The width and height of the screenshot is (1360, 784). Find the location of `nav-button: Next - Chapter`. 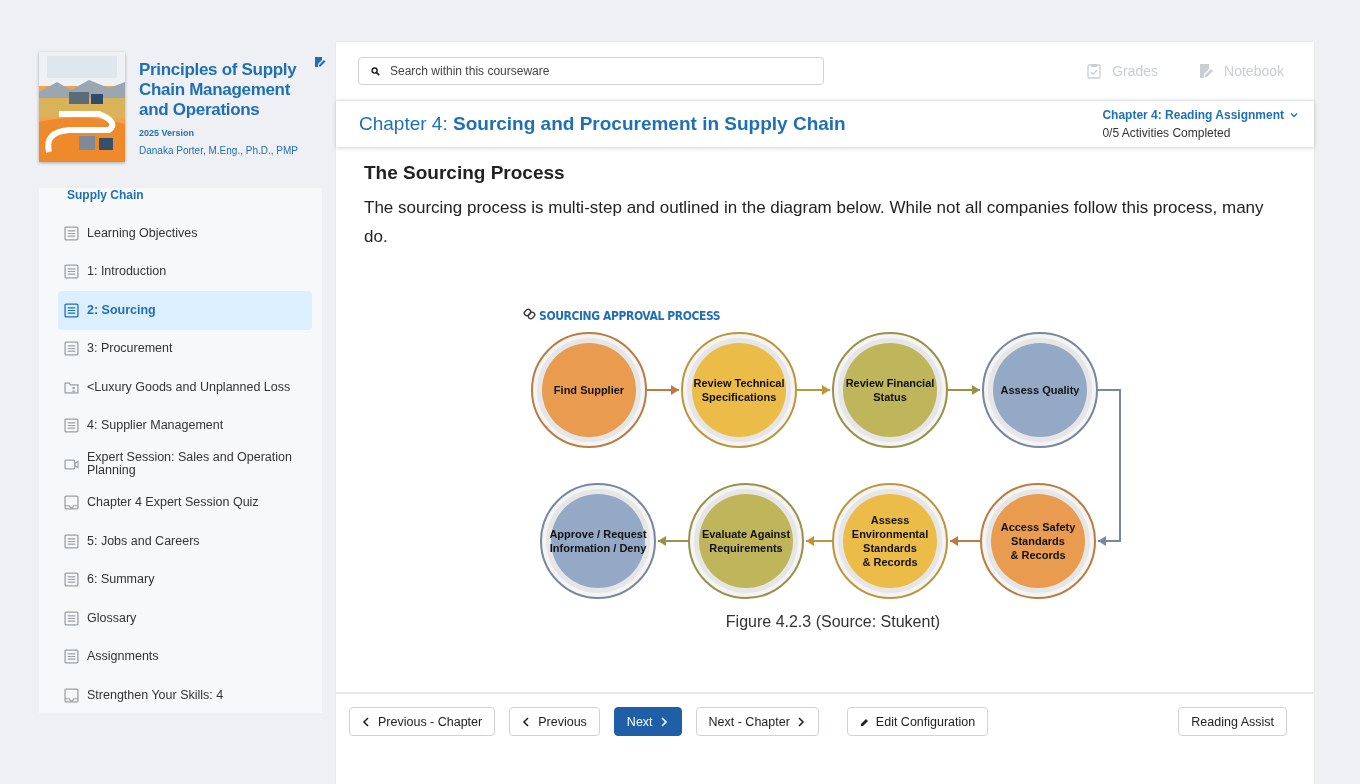

nav-button: Next - Chapter is located at coordinates (757, 721).